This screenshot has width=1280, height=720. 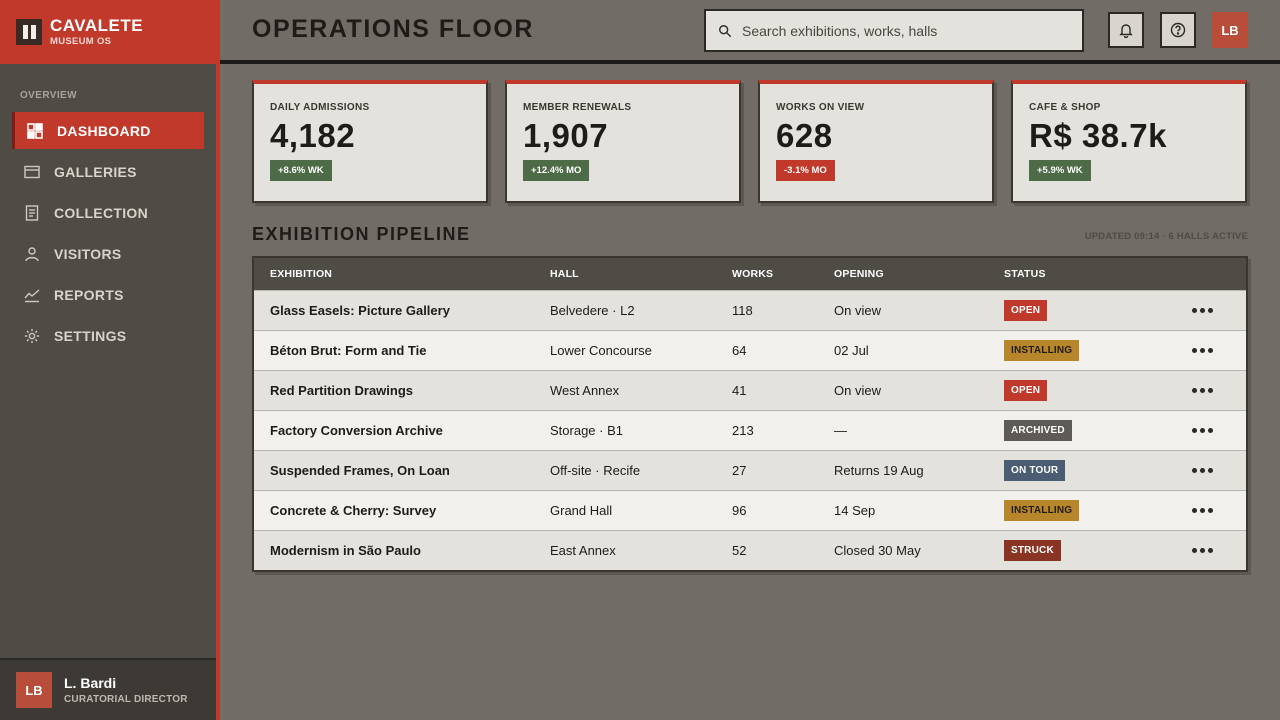 What do you see at coordinates (402, 274) in the screenshot?
I see `column-header: EXHIBITION` at bounding box center [402, 274].